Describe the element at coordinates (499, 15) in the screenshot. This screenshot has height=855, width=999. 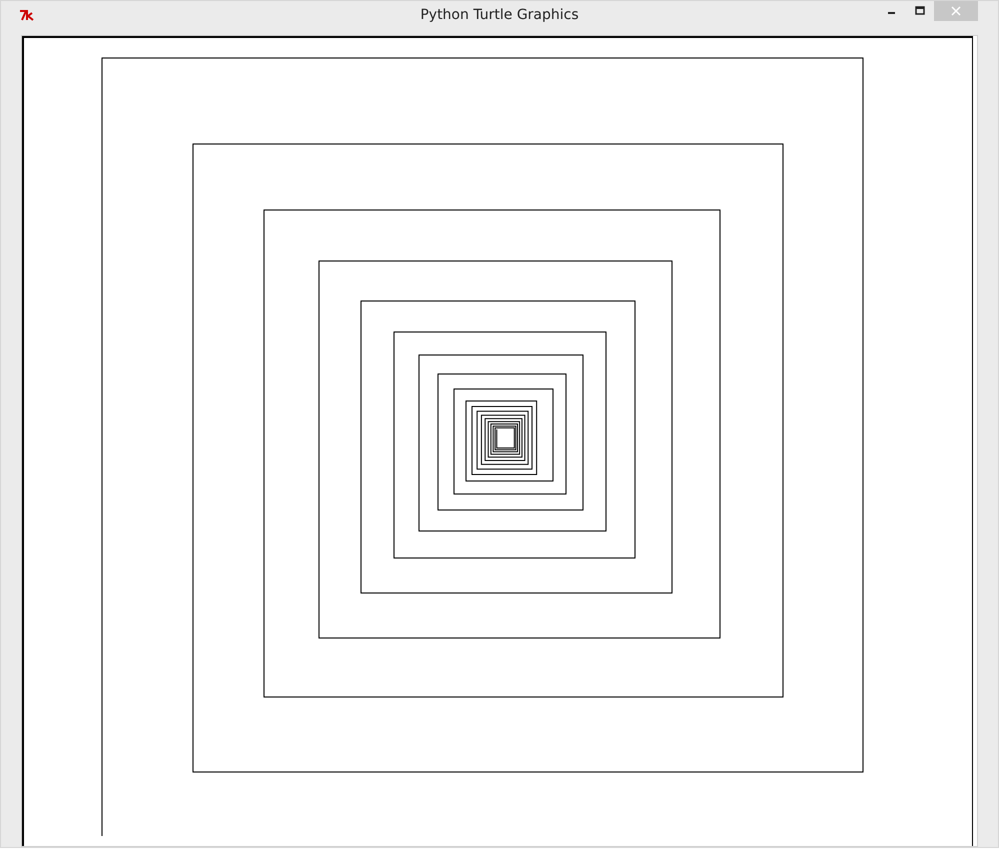
I see `window-title: Python Turtle Graphics` at that location.